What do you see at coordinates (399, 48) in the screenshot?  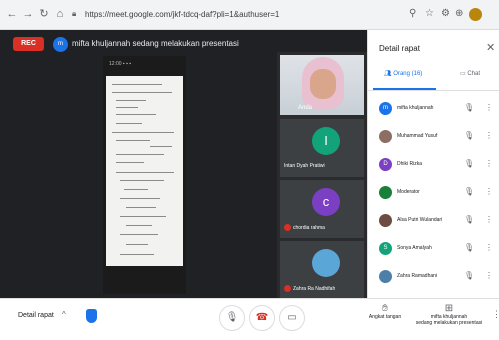 I see `panel-title: Detail rapat` at bounding box center [399, 48].